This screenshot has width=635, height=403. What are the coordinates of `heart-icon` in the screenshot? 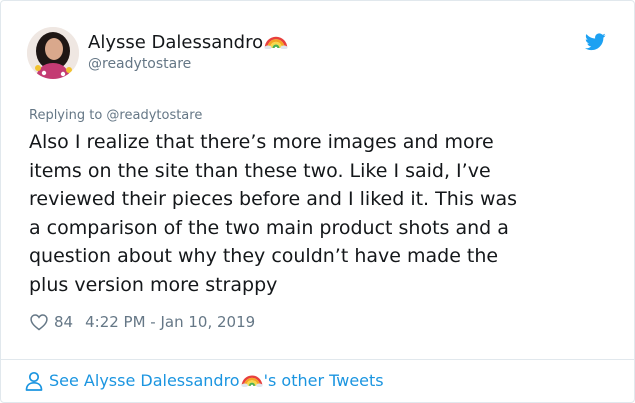 It's located at (39, 322).